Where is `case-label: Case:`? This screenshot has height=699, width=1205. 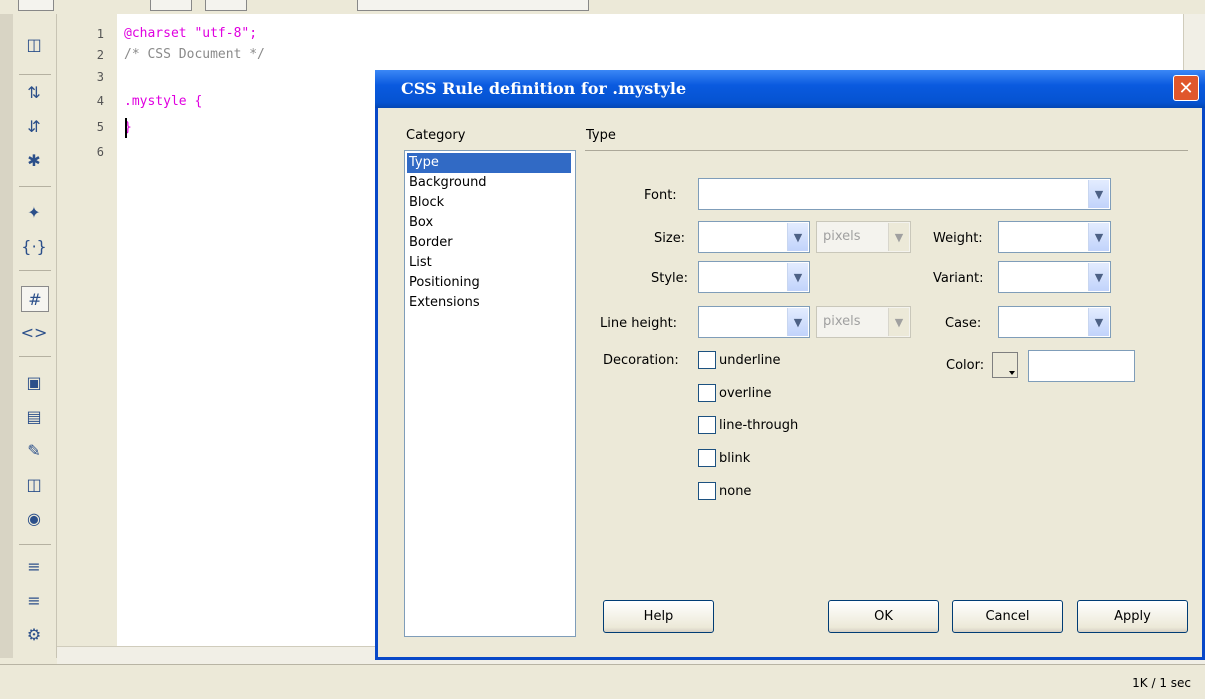
case-label: Case: is located at coordinates (963, 323).